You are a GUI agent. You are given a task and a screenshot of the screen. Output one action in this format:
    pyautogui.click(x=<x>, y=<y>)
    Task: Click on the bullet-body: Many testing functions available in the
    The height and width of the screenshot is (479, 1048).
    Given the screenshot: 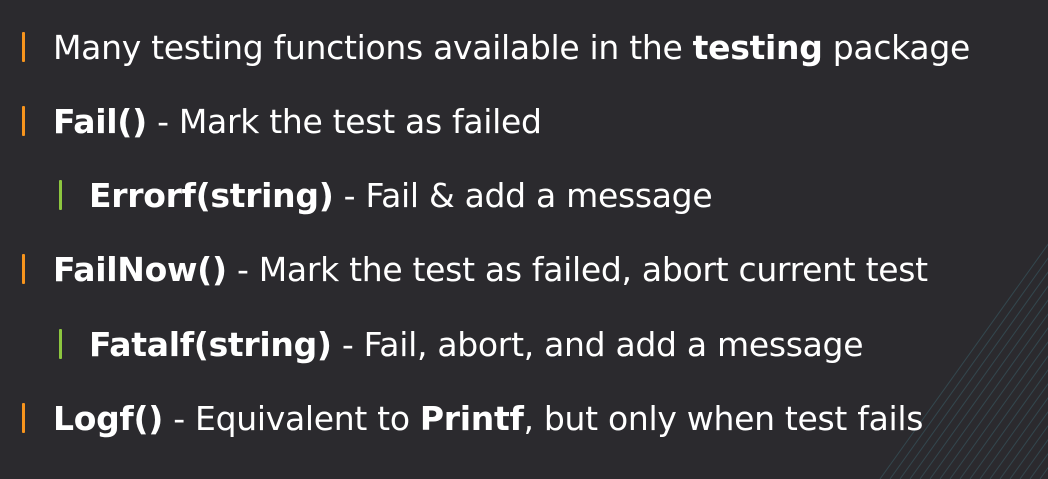 What is the action you would take?
    pyautogui.click(x=373, y=47)
    